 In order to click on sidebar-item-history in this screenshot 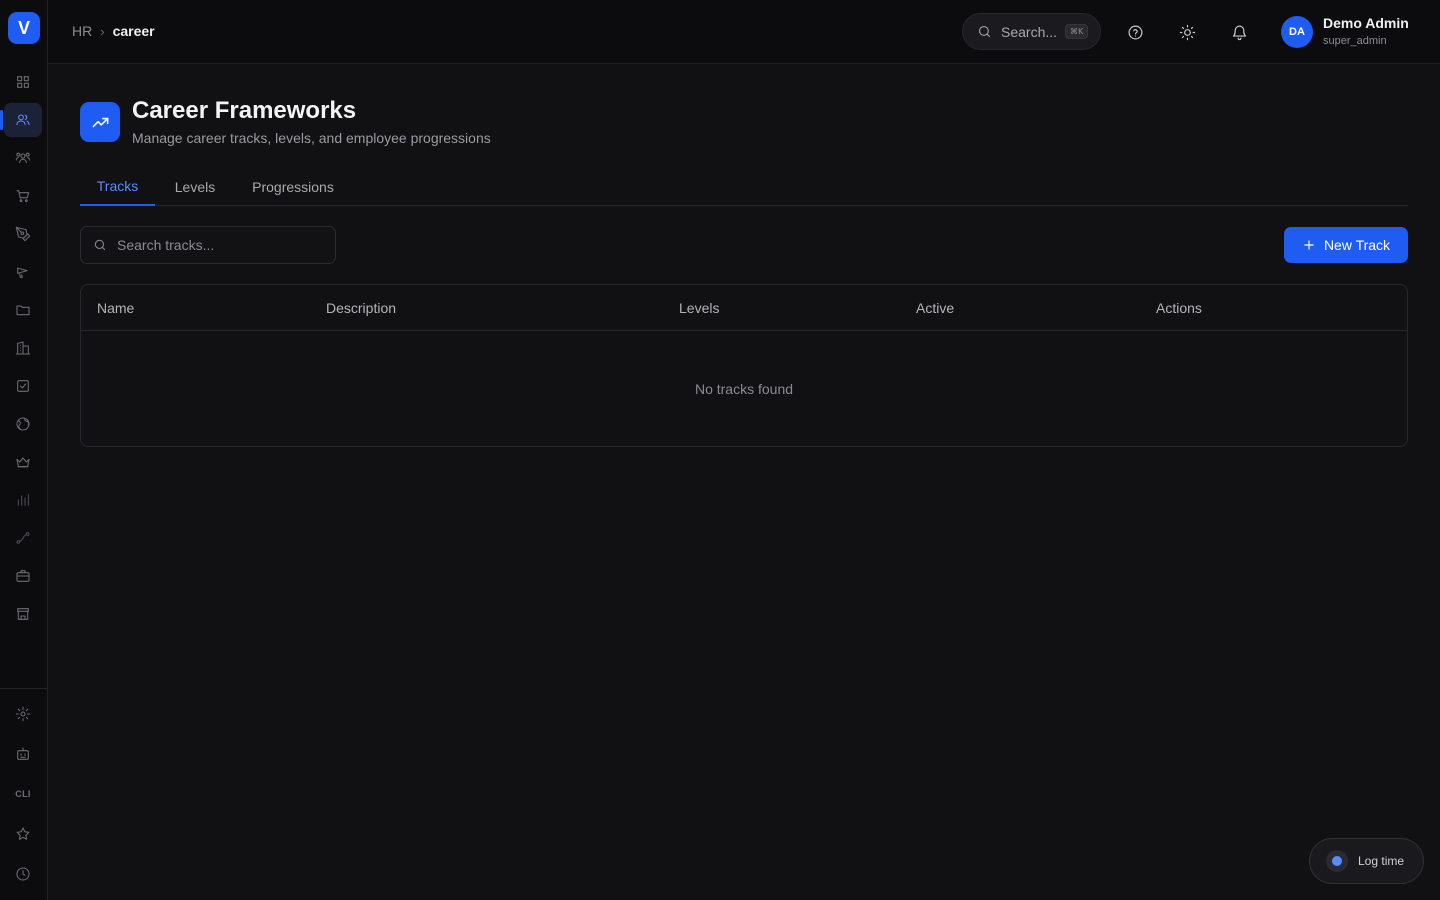, I will do `click(23, 874)`.